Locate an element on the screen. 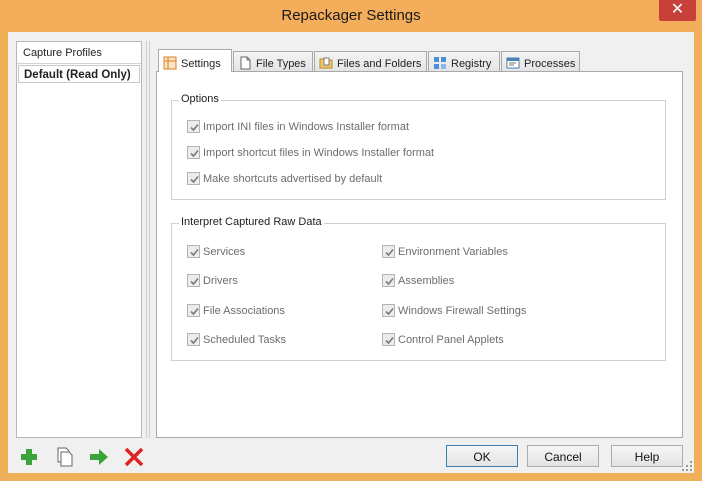  interpret-group-title: Interpret Captured Raw Data is located at coordinates (251, 222).